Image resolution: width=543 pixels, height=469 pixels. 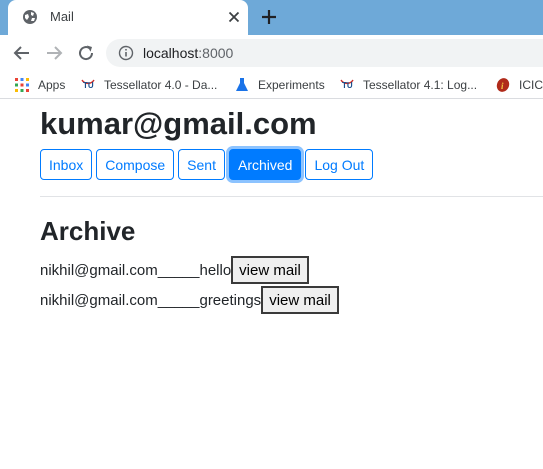 I want to click on section-title: Archive, so click(x=88, y=231).